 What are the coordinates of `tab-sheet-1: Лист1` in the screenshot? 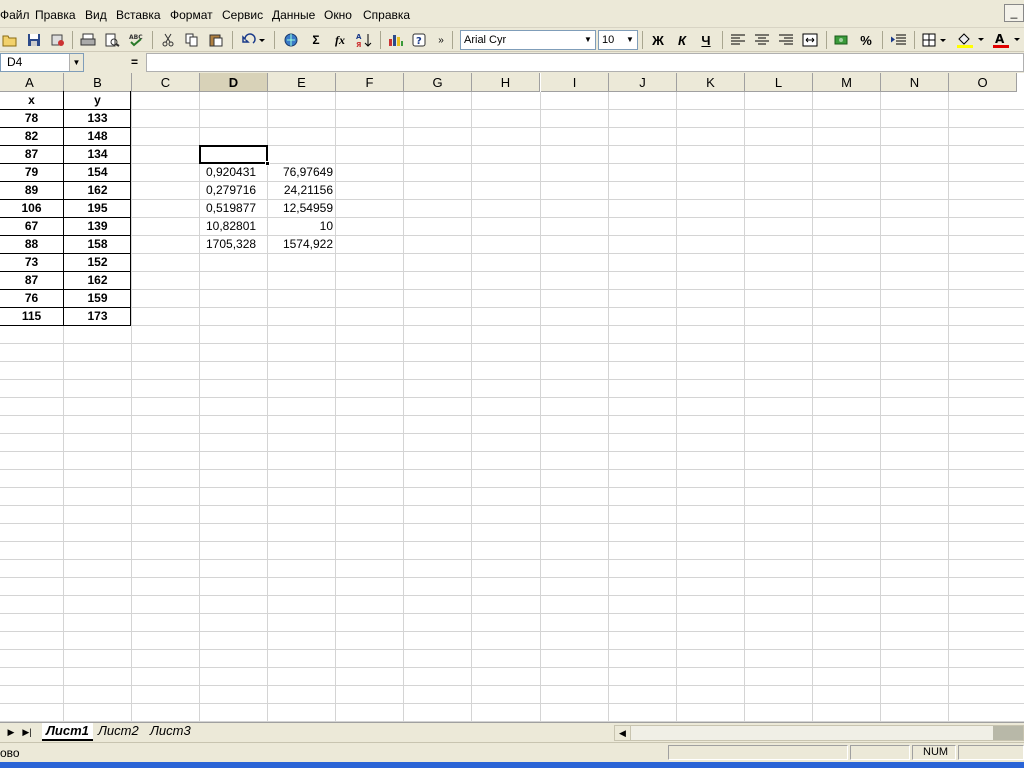 It's located at (67, 732).